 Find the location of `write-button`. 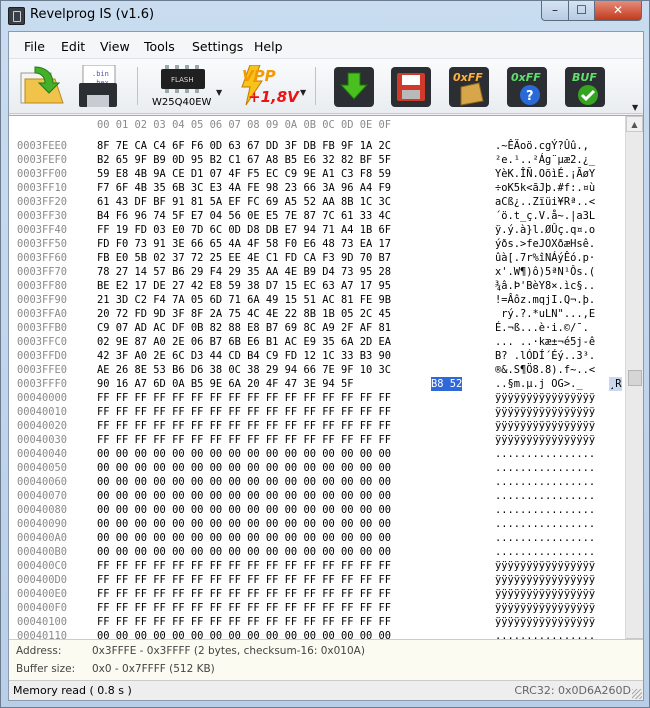

write-button is located at coordinates (410, 86).